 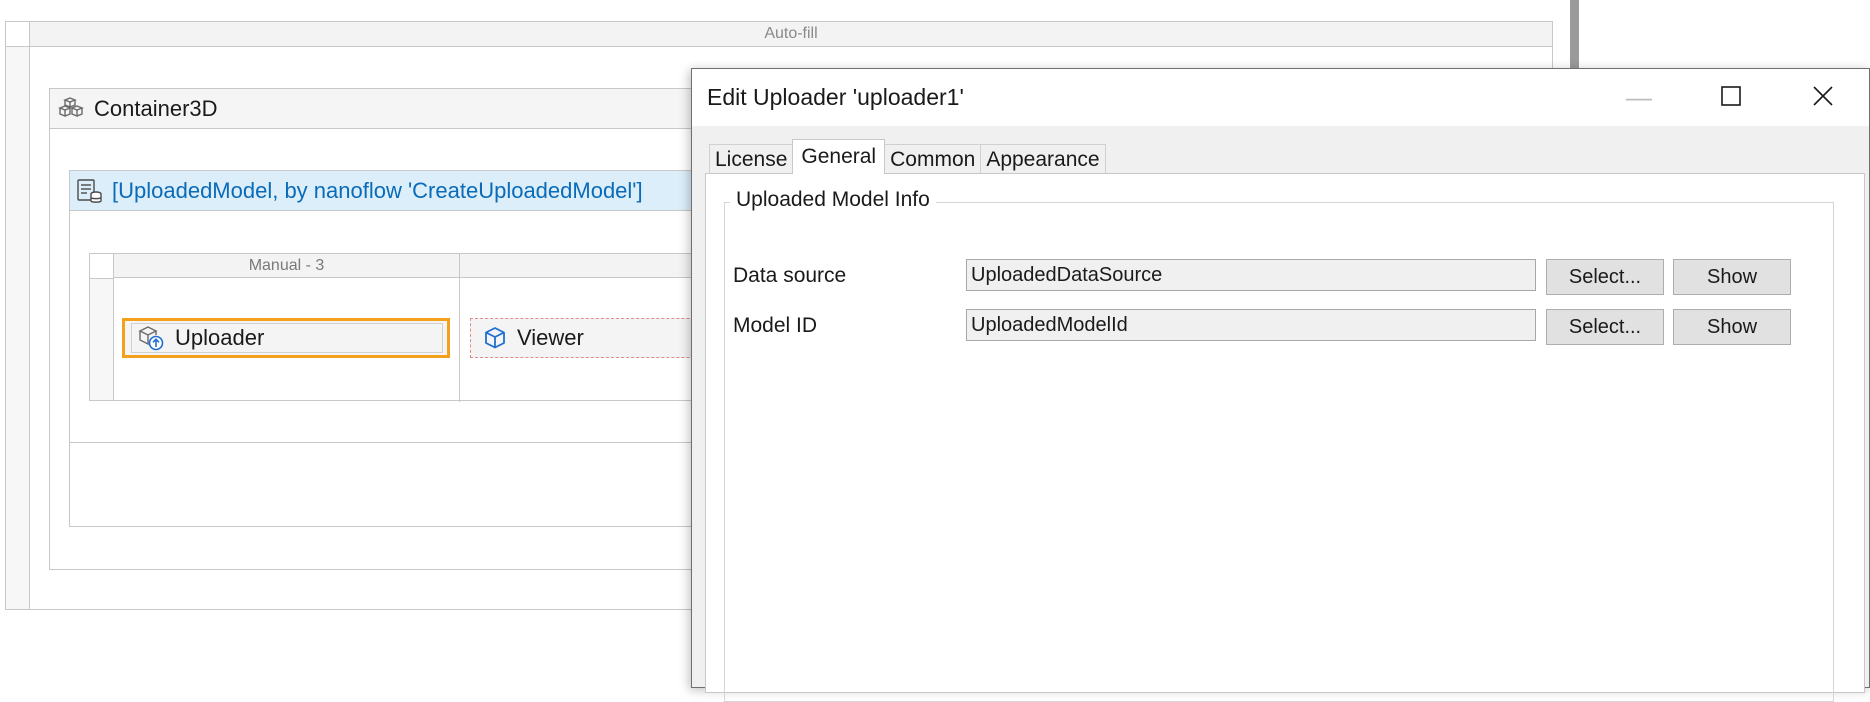 I want to click on tab-appearance: Appearance, so click(x=1043, y=159).